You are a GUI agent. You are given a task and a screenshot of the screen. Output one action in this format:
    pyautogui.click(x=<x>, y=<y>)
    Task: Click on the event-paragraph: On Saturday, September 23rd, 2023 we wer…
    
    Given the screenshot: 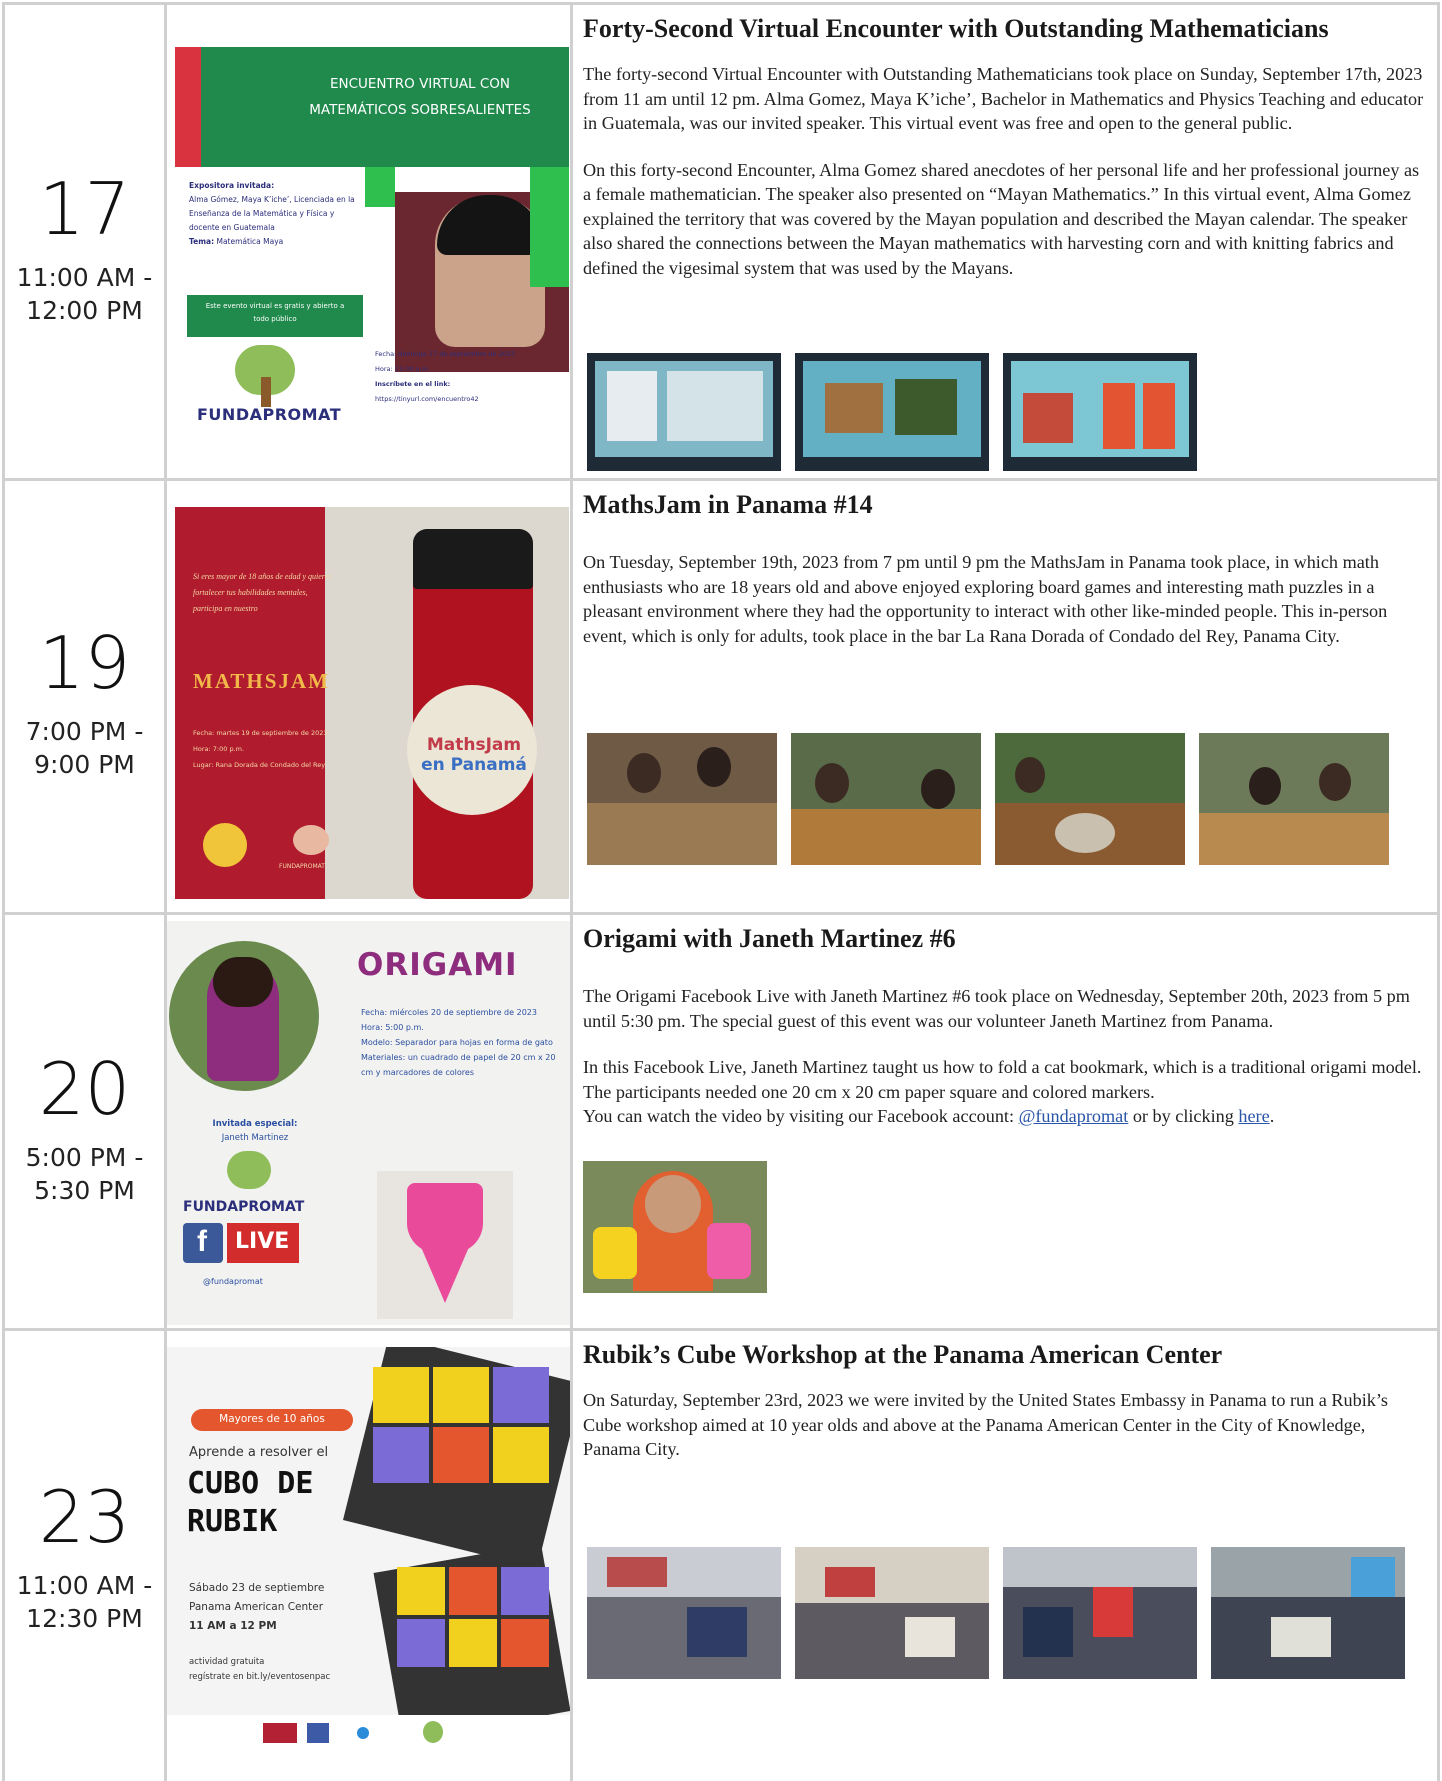 What is the action you would take?
    pyautogui.click(x=985, y=1425)
    